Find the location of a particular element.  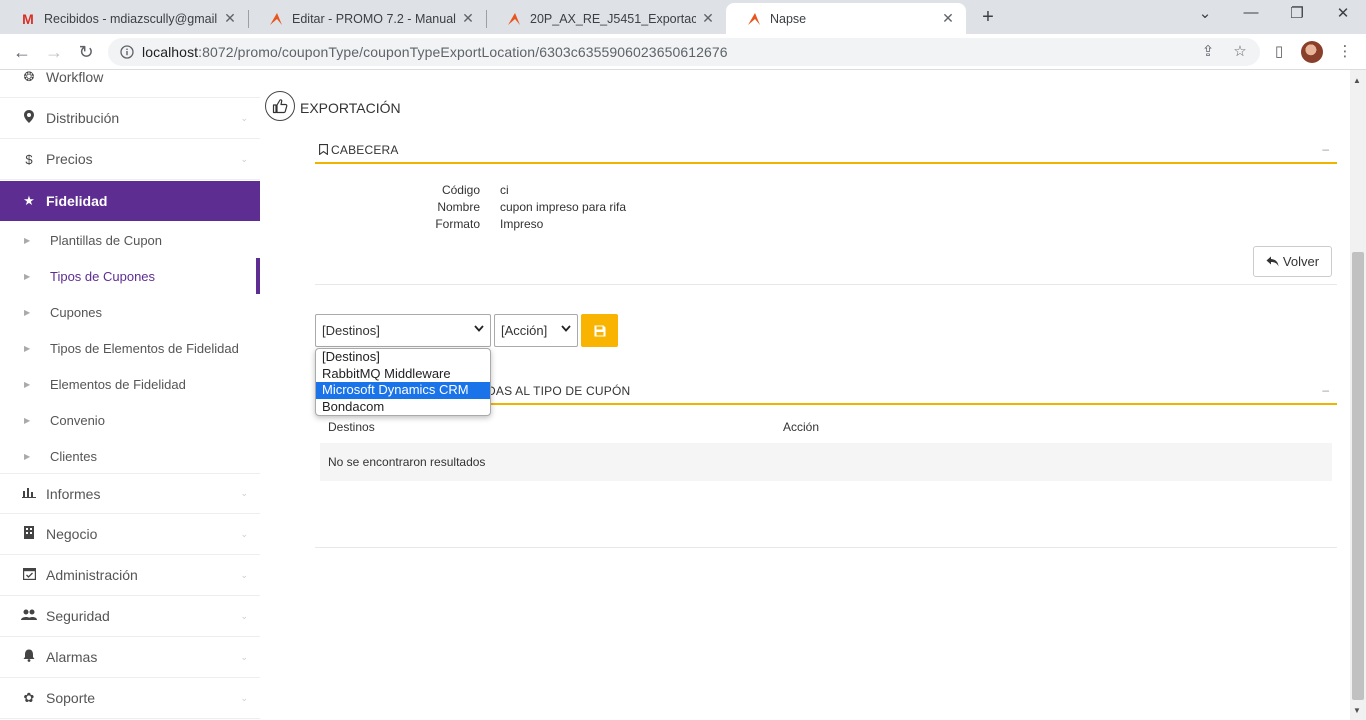

sidebar-subitem-tipos-de-cupones: ▶ Tipos de Cupones is located at coordinates (130, 276).